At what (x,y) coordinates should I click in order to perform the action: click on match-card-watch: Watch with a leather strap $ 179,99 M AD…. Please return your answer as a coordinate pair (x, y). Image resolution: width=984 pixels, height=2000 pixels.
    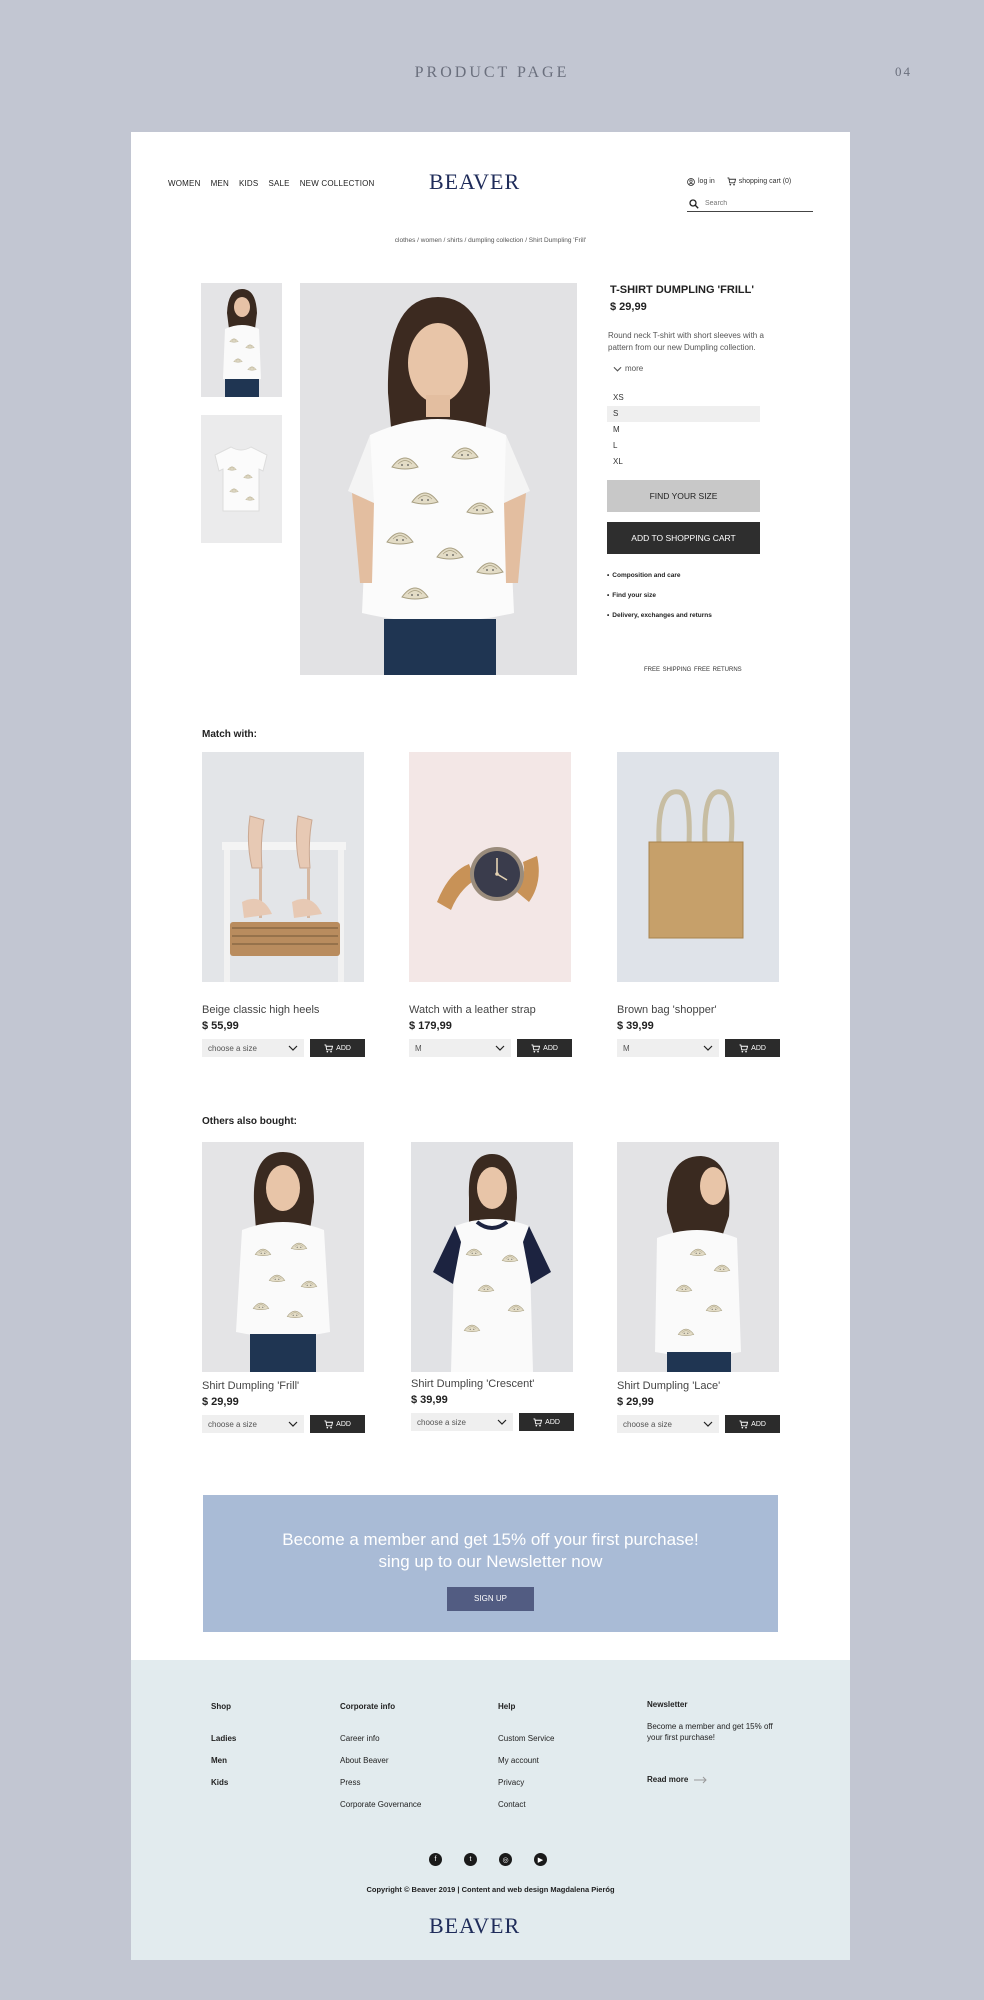
    Looking at the image, I should click on (490, 904).